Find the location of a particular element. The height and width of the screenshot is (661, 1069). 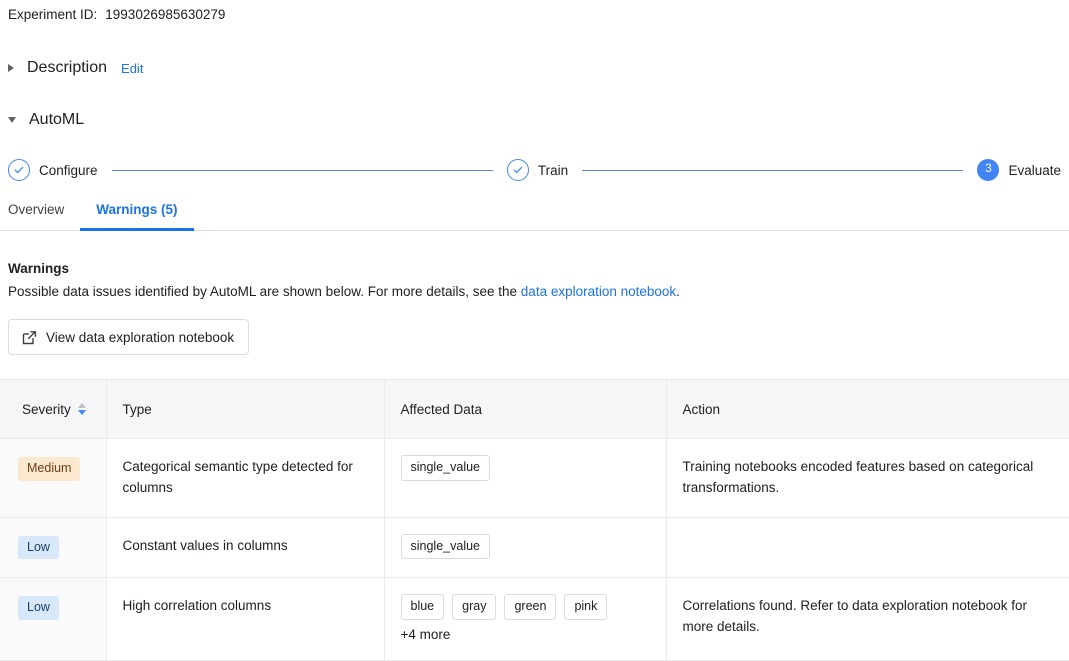

data-exploration-notebook-link: data exploration notebook is located at coordinates (598, 291).